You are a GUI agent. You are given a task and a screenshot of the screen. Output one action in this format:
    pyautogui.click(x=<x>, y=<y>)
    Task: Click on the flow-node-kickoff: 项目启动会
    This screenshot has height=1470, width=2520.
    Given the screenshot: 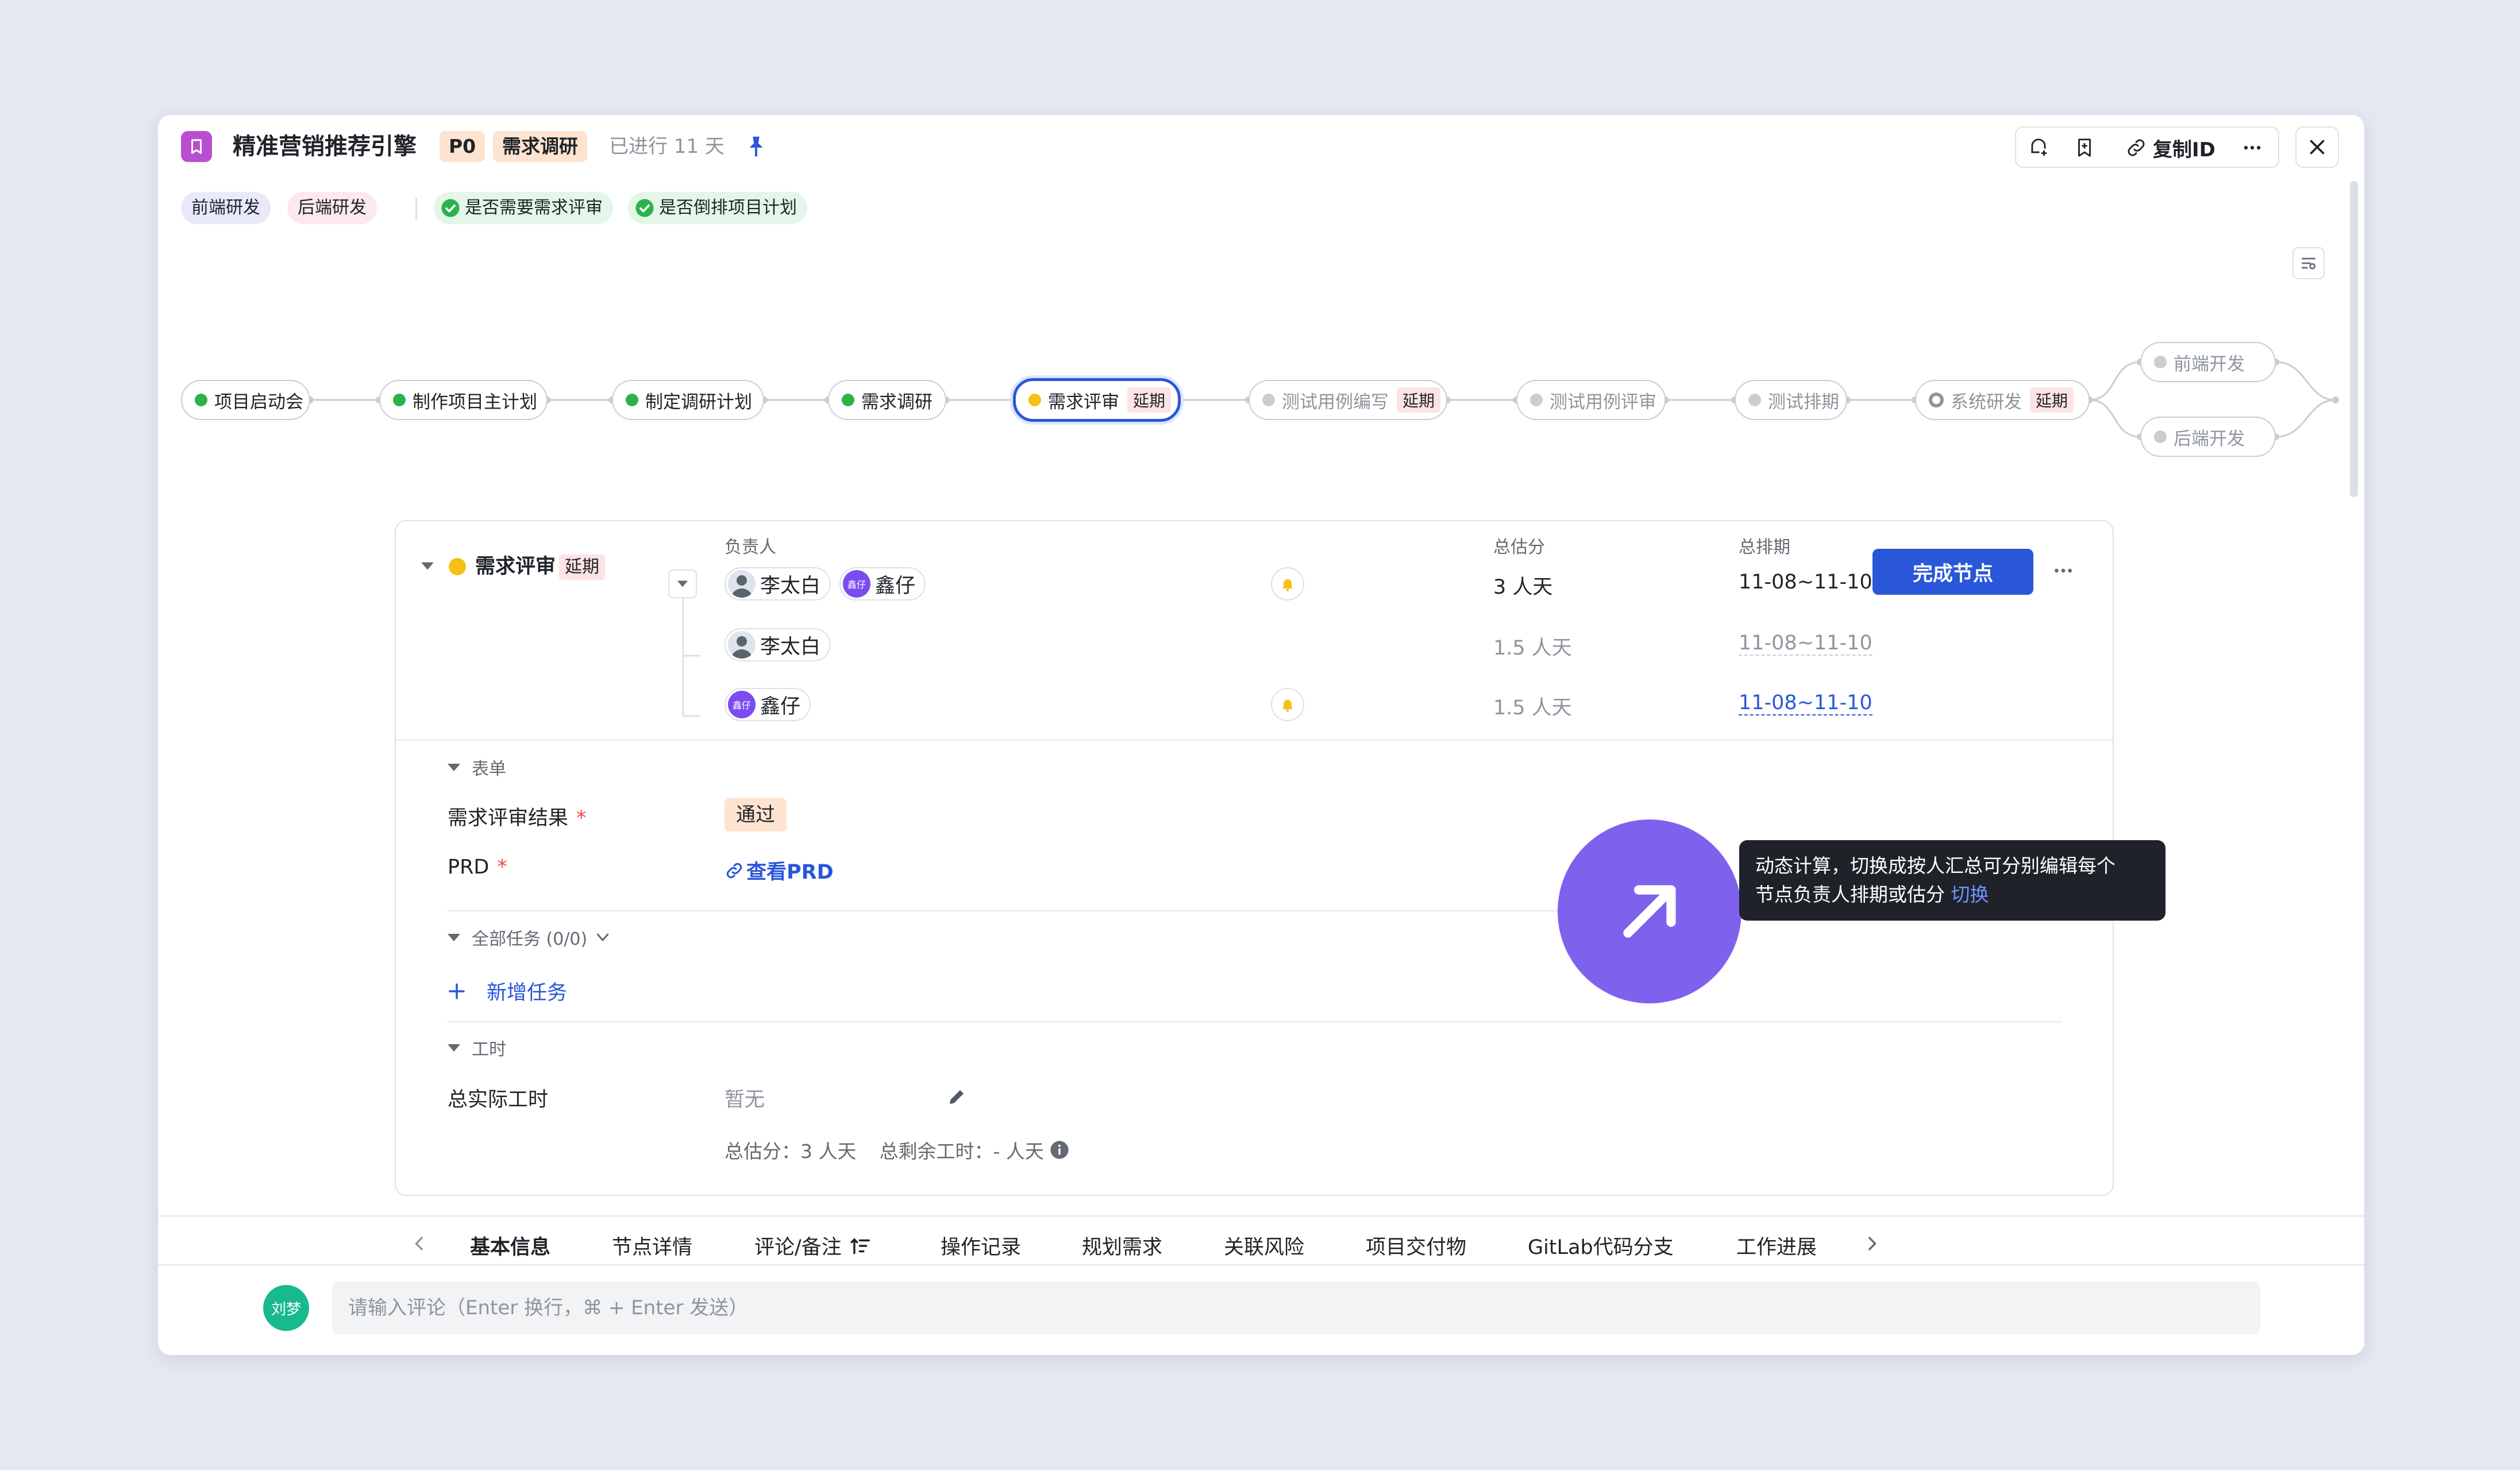 What is the action you would take?
    pyautogui.click(x=246, y=400)
    